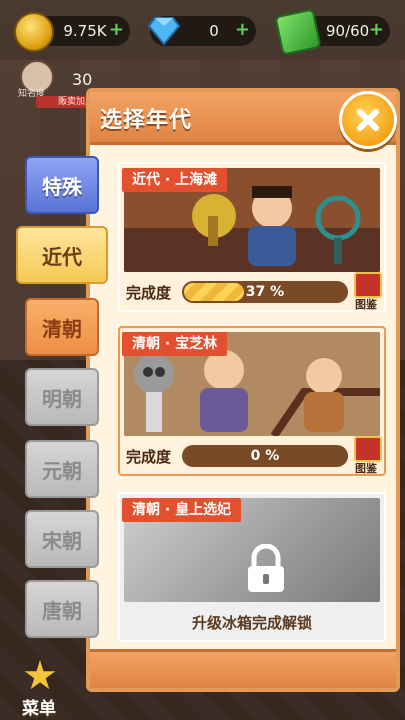 The height and width of the screenshot is (720, 405). I want to click on tab-special: 特殊, so click(62, 185).